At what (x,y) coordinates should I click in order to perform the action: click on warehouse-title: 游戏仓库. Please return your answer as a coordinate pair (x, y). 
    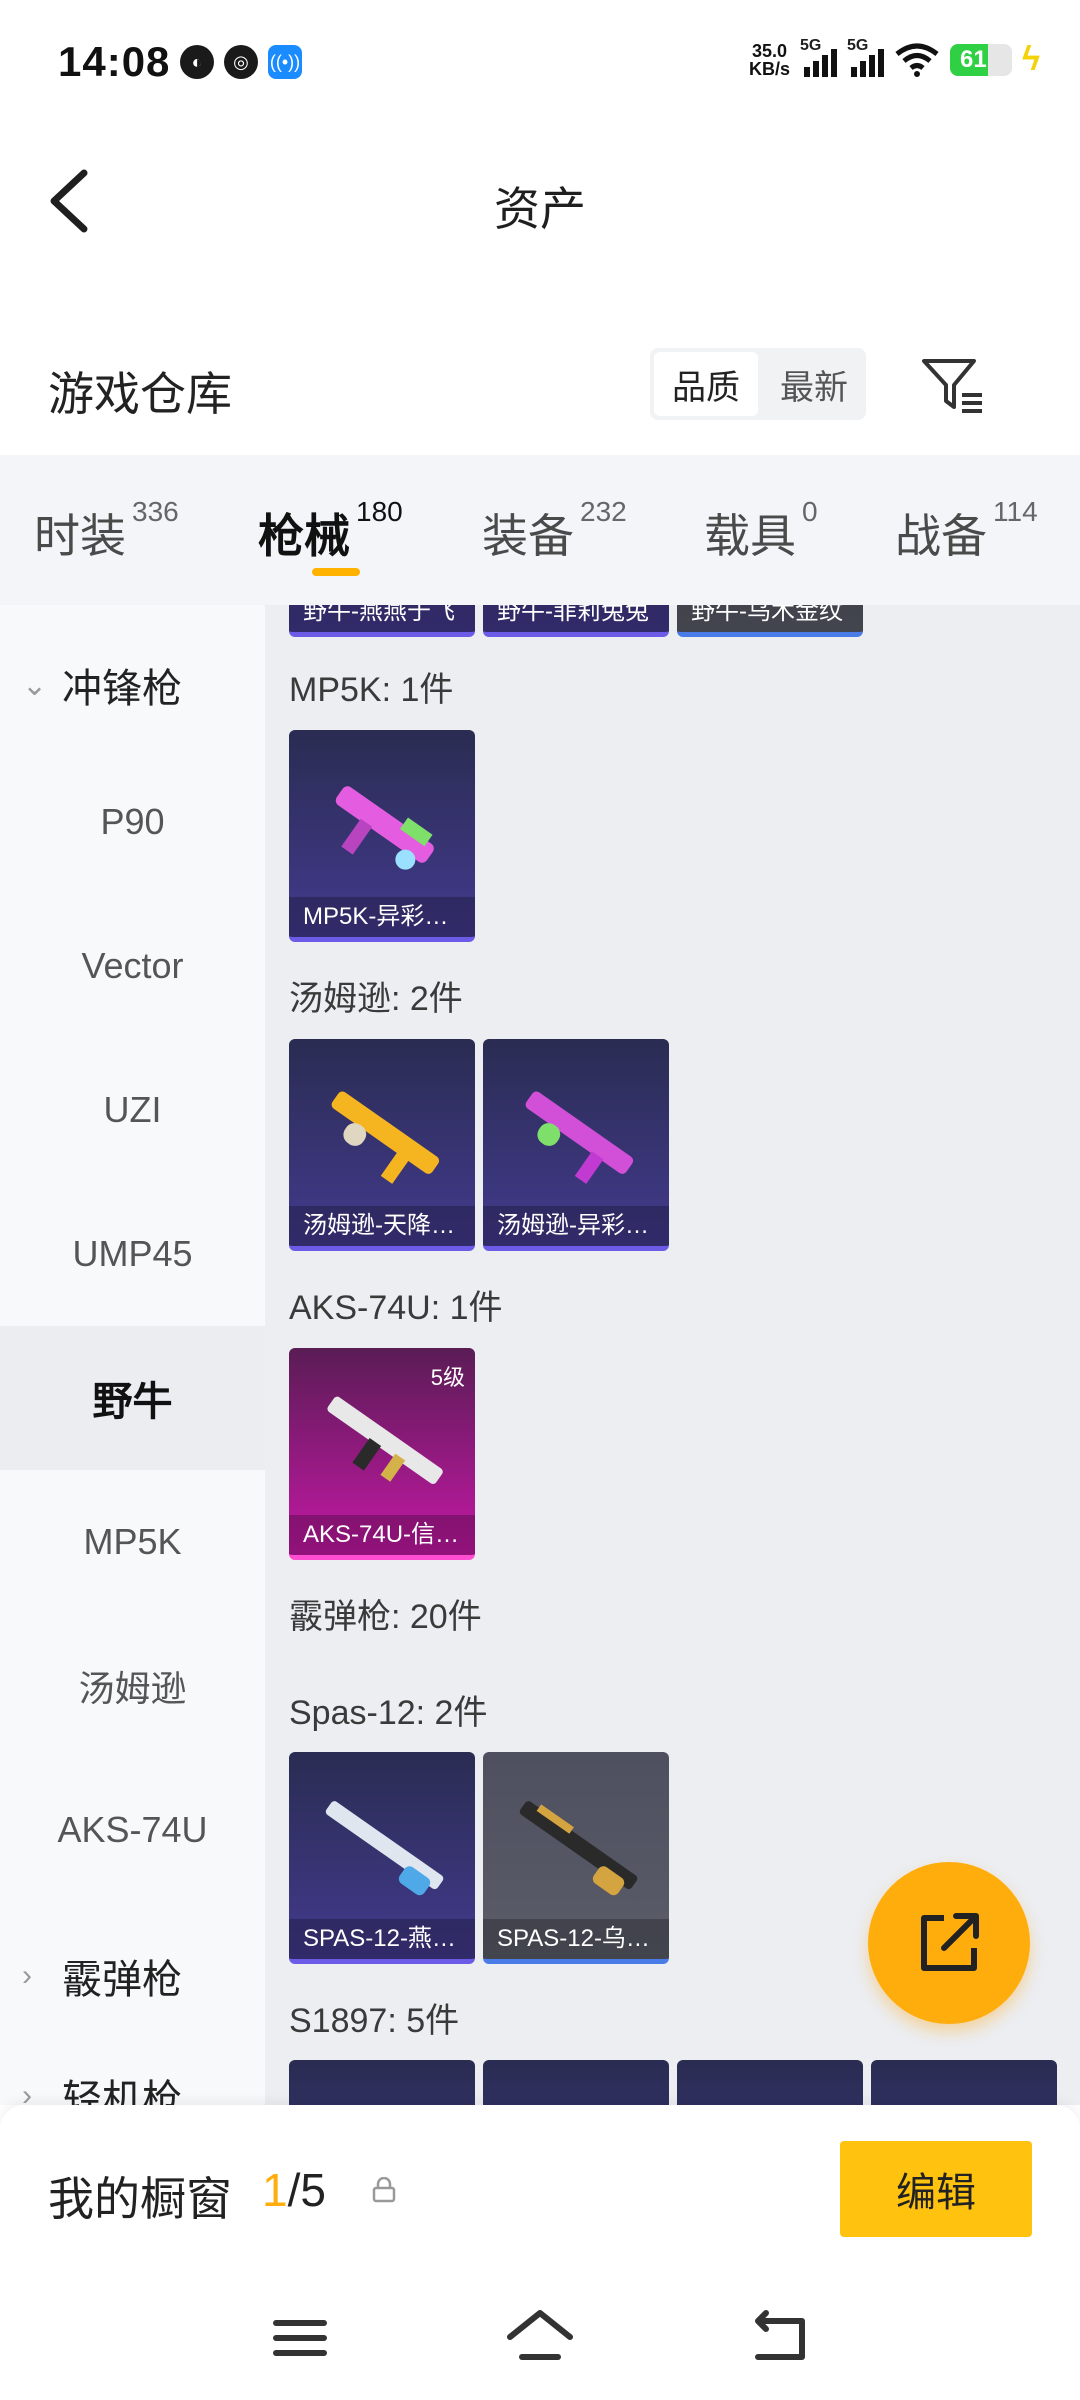
    Looking at the image, I should click on (140, 394).